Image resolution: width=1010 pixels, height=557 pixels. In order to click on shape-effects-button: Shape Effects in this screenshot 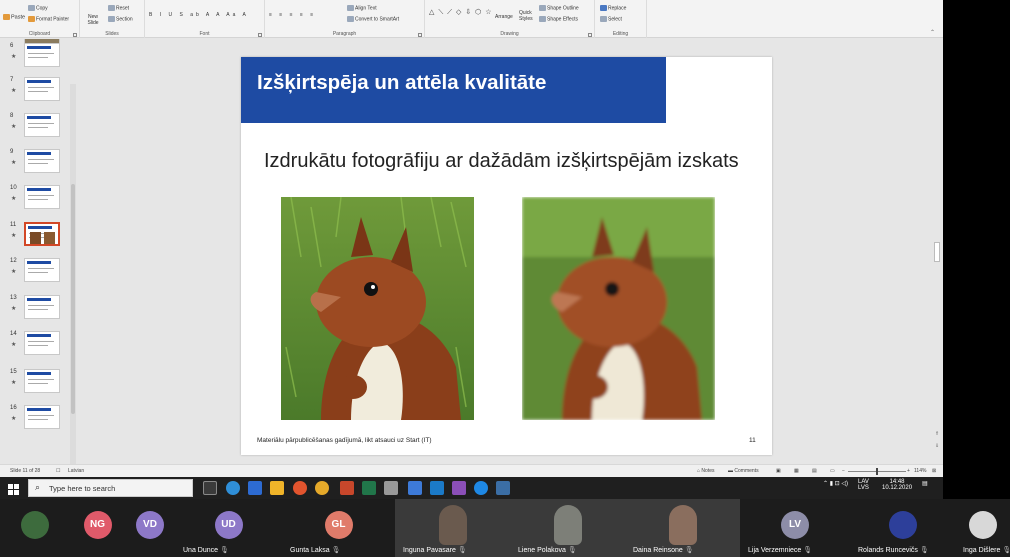, I will do `click(558, 19)`.